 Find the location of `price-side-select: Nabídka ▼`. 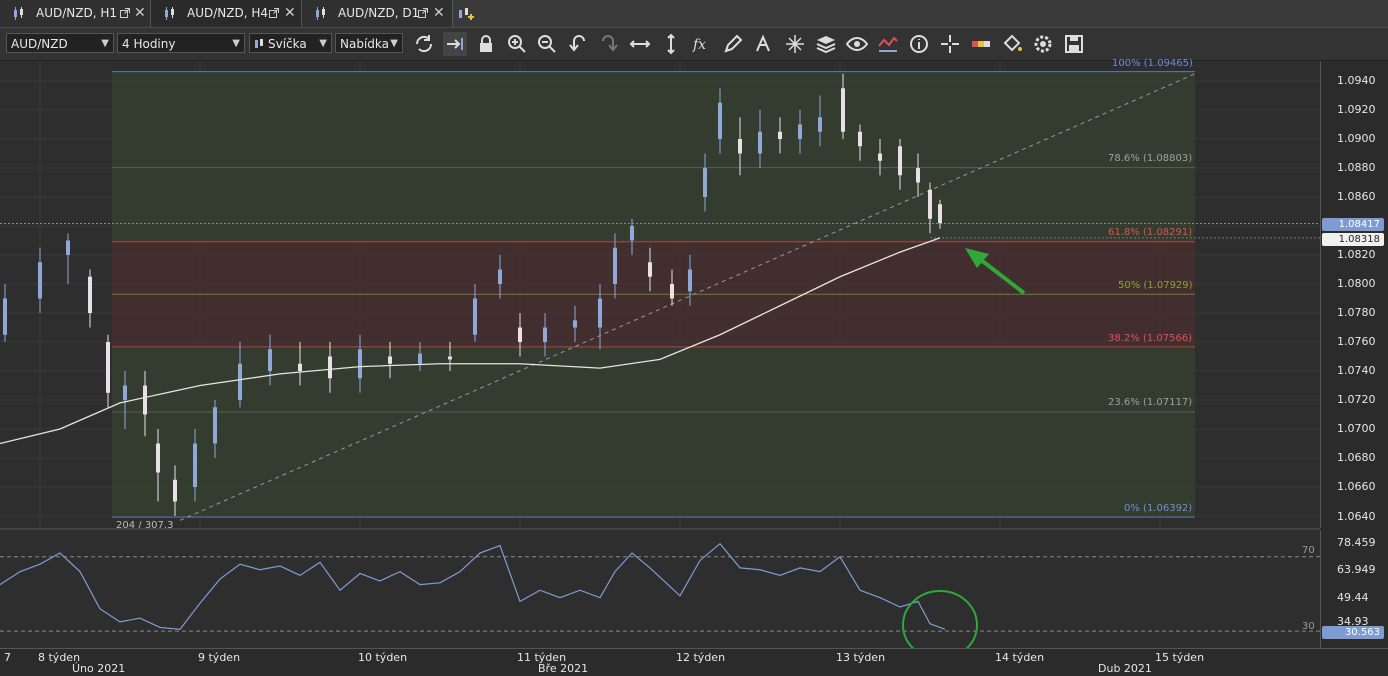

price-side-select: Nabídka ▼ is located at coordinates (369, 43).